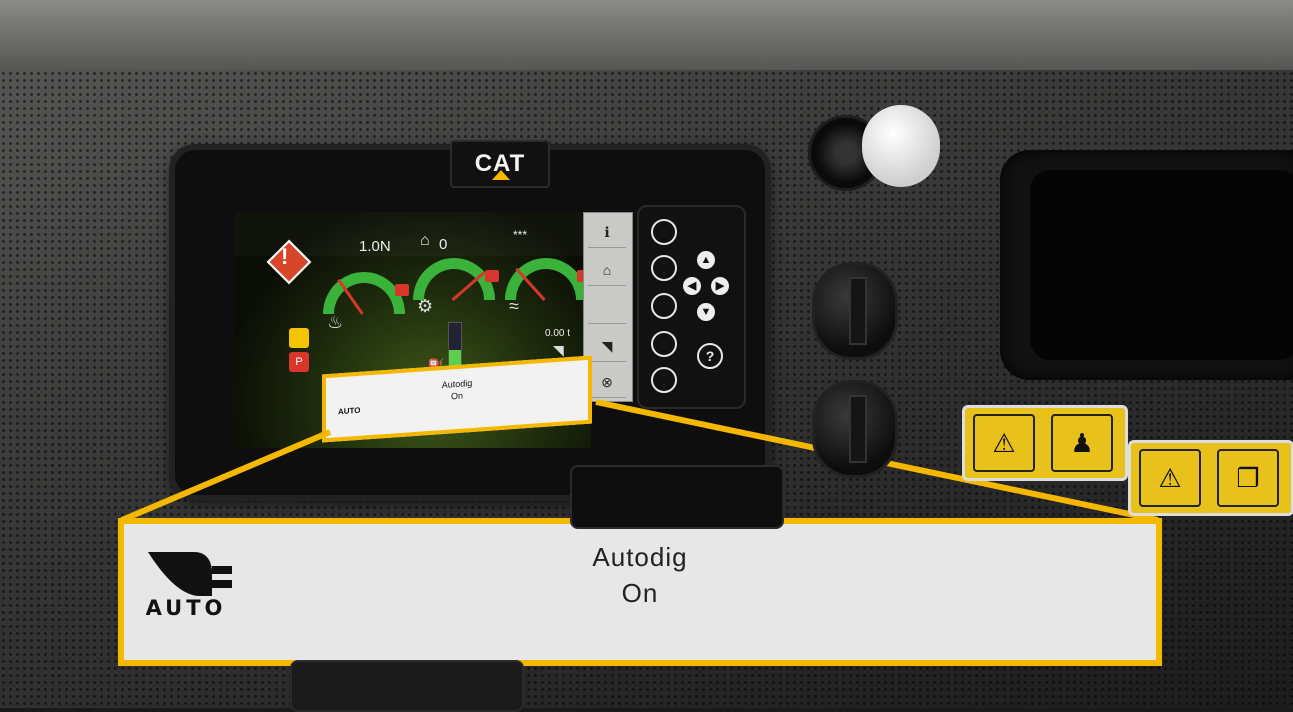 The image size is (1293, 712). I want to click on coolant-temp-gauge, so click(364, 293).